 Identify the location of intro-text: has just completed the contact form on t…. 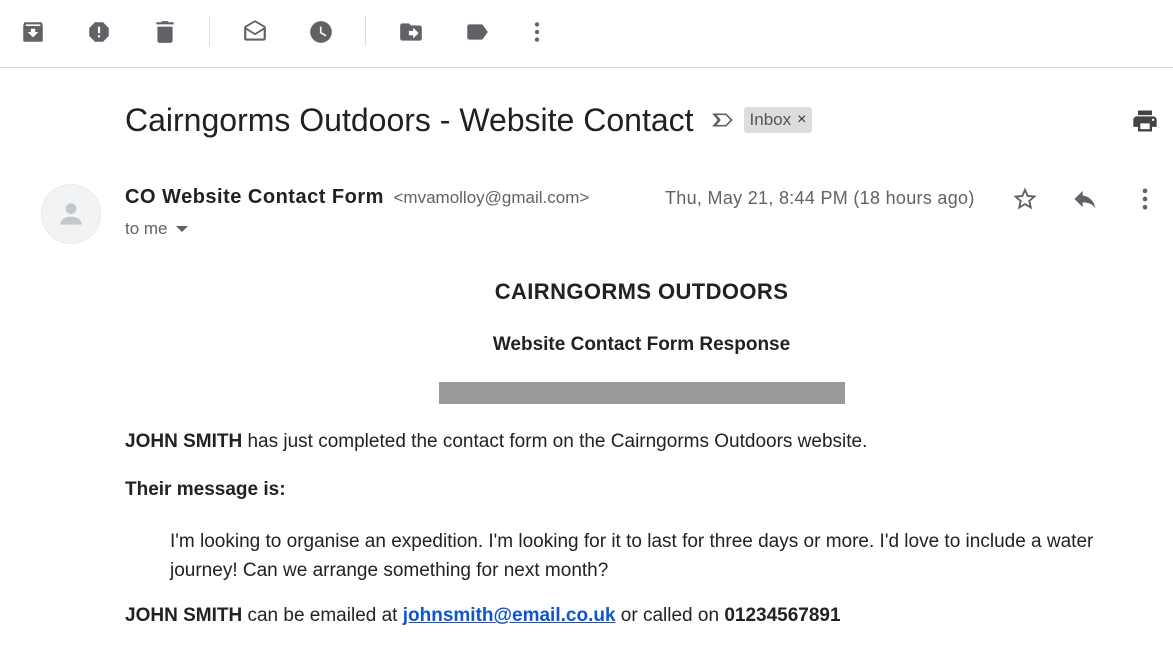
(555, 441).